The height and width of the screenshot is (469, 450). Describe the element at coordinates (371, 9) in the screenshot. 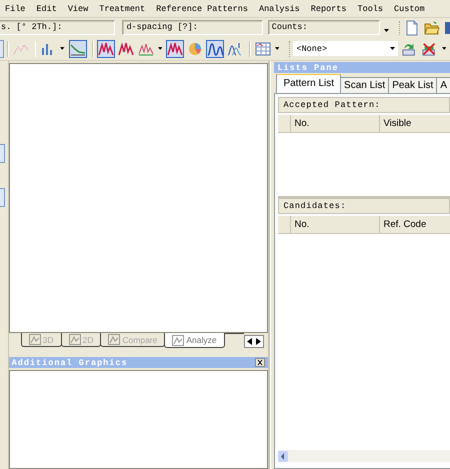

I see `menu-item: Tools` at that location.